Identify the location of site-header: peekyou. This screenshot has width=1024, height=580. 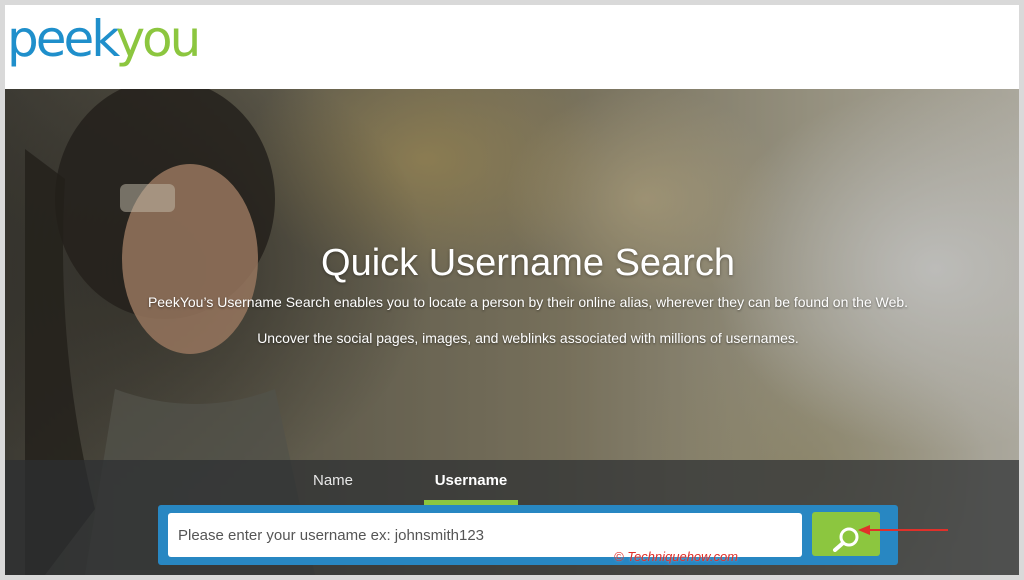
(512, 47).